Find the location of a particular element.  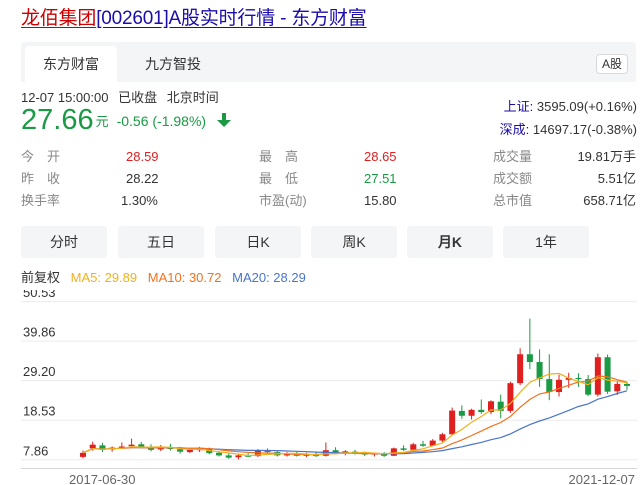

low-label: 最 低 is located at coordinates (279, 178).